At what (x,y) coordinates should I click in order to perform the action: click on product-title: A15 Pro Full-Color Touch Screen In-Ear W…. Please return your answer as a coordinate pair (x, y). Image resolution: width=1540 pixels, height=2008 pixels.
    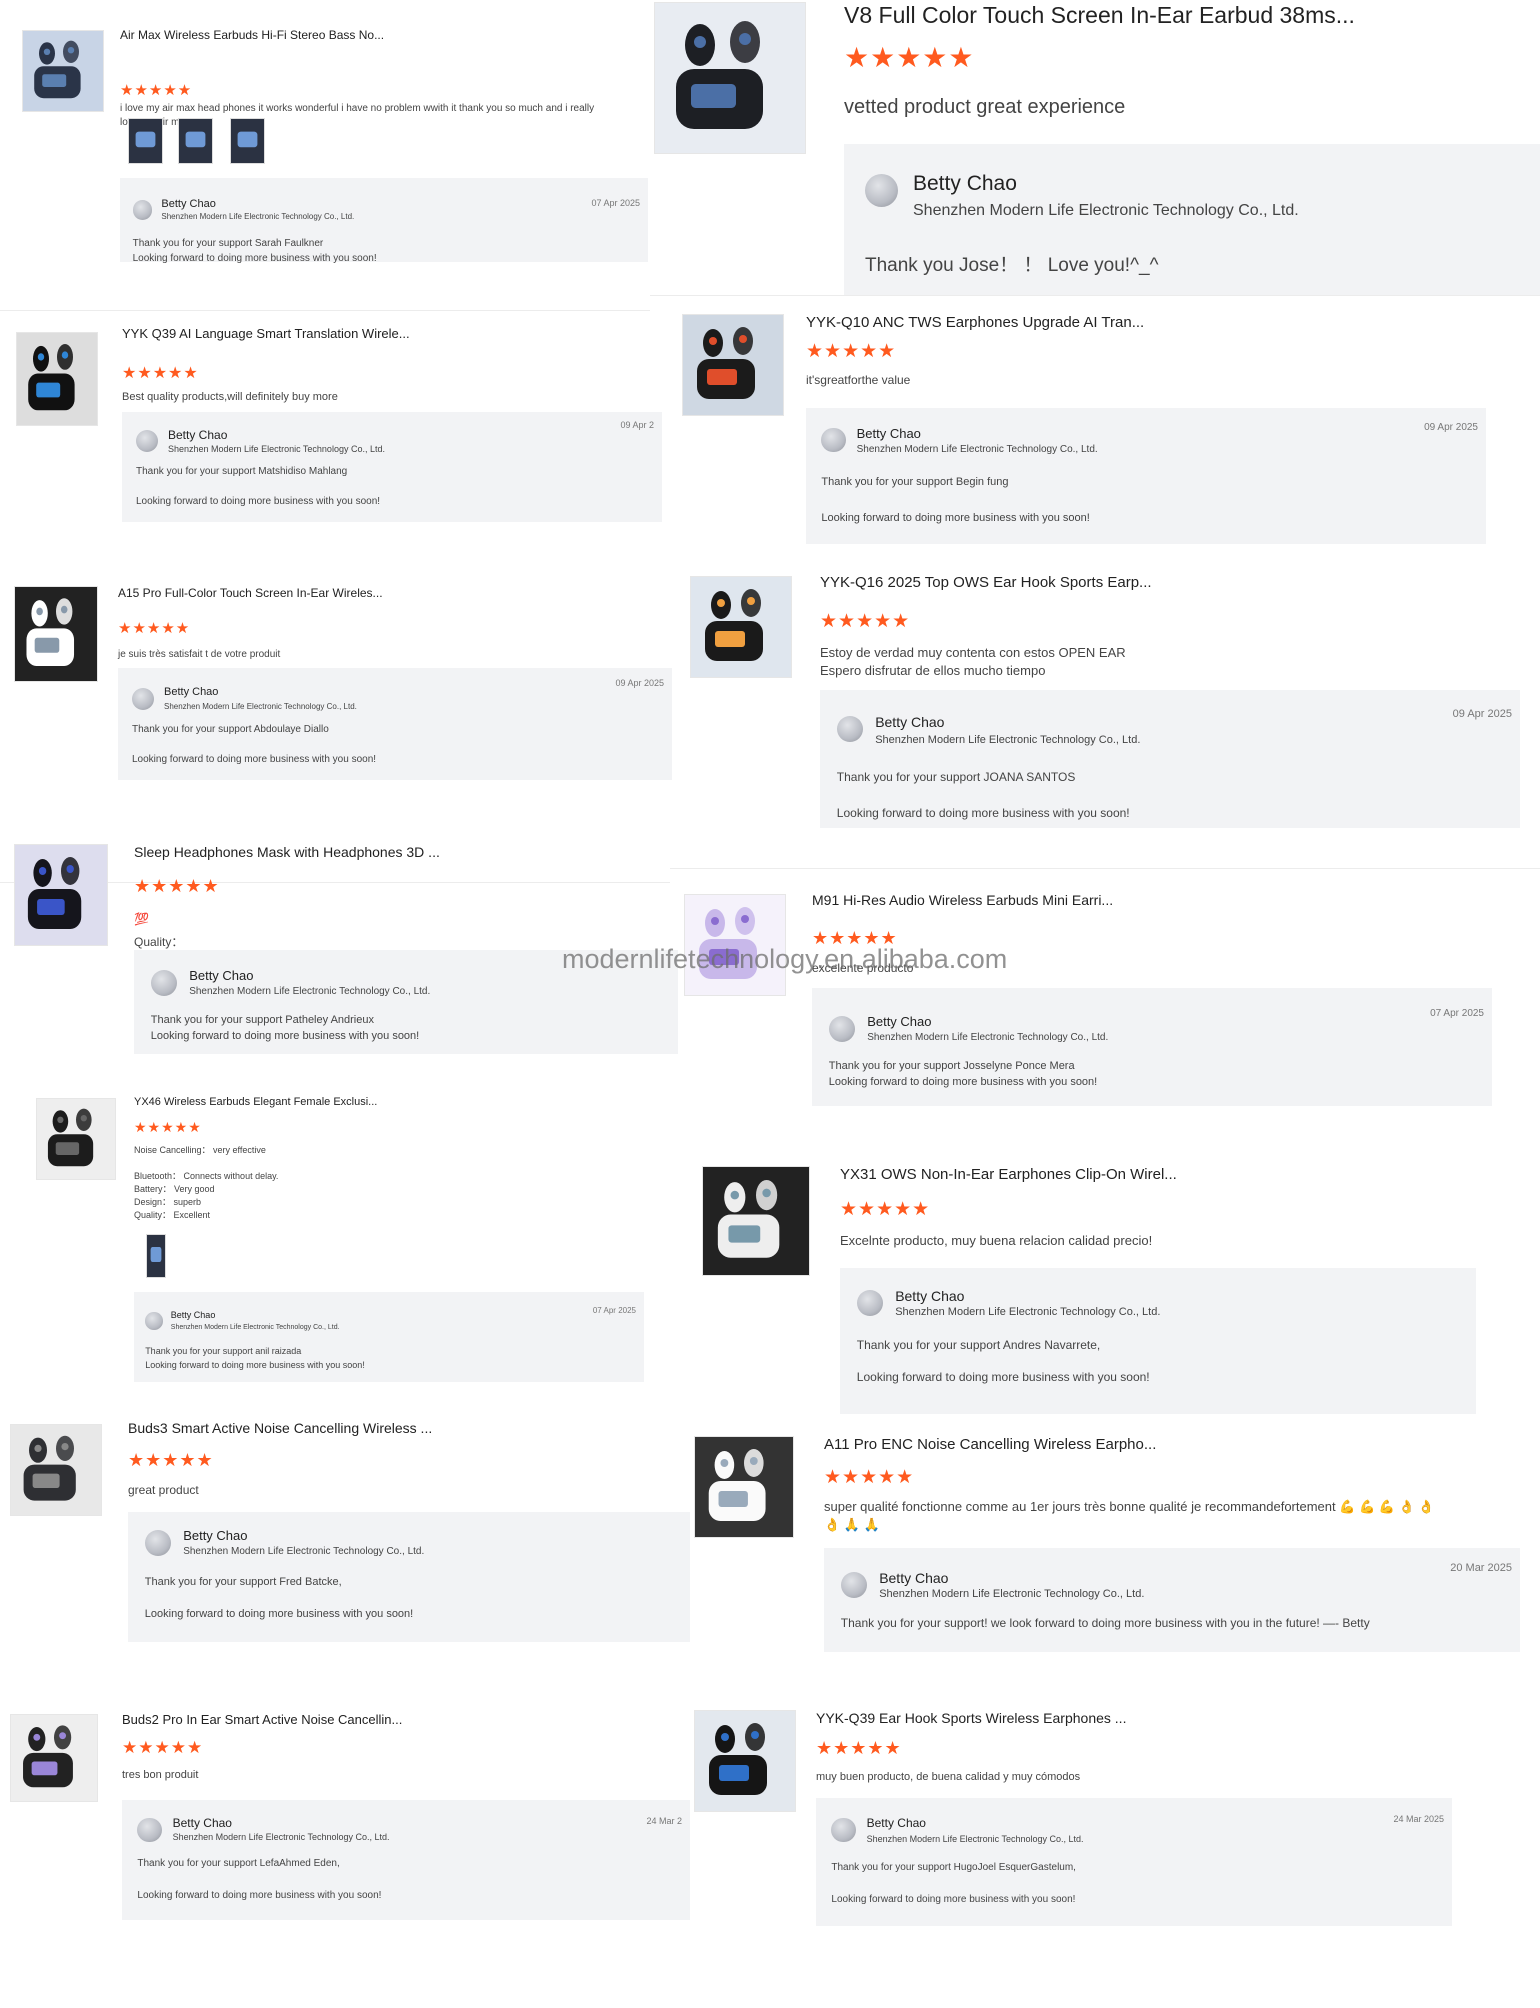
    Looking at the image, I should click on (250, 593).